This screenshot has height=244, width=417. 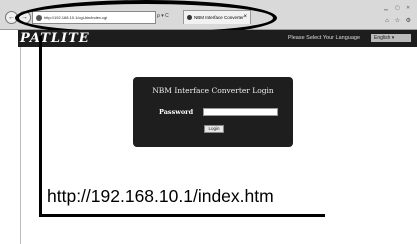 What do you see at coordinates (40, 126) in the screenshot?
I see `callout-line-vertical` at bounding box center [40, 126].